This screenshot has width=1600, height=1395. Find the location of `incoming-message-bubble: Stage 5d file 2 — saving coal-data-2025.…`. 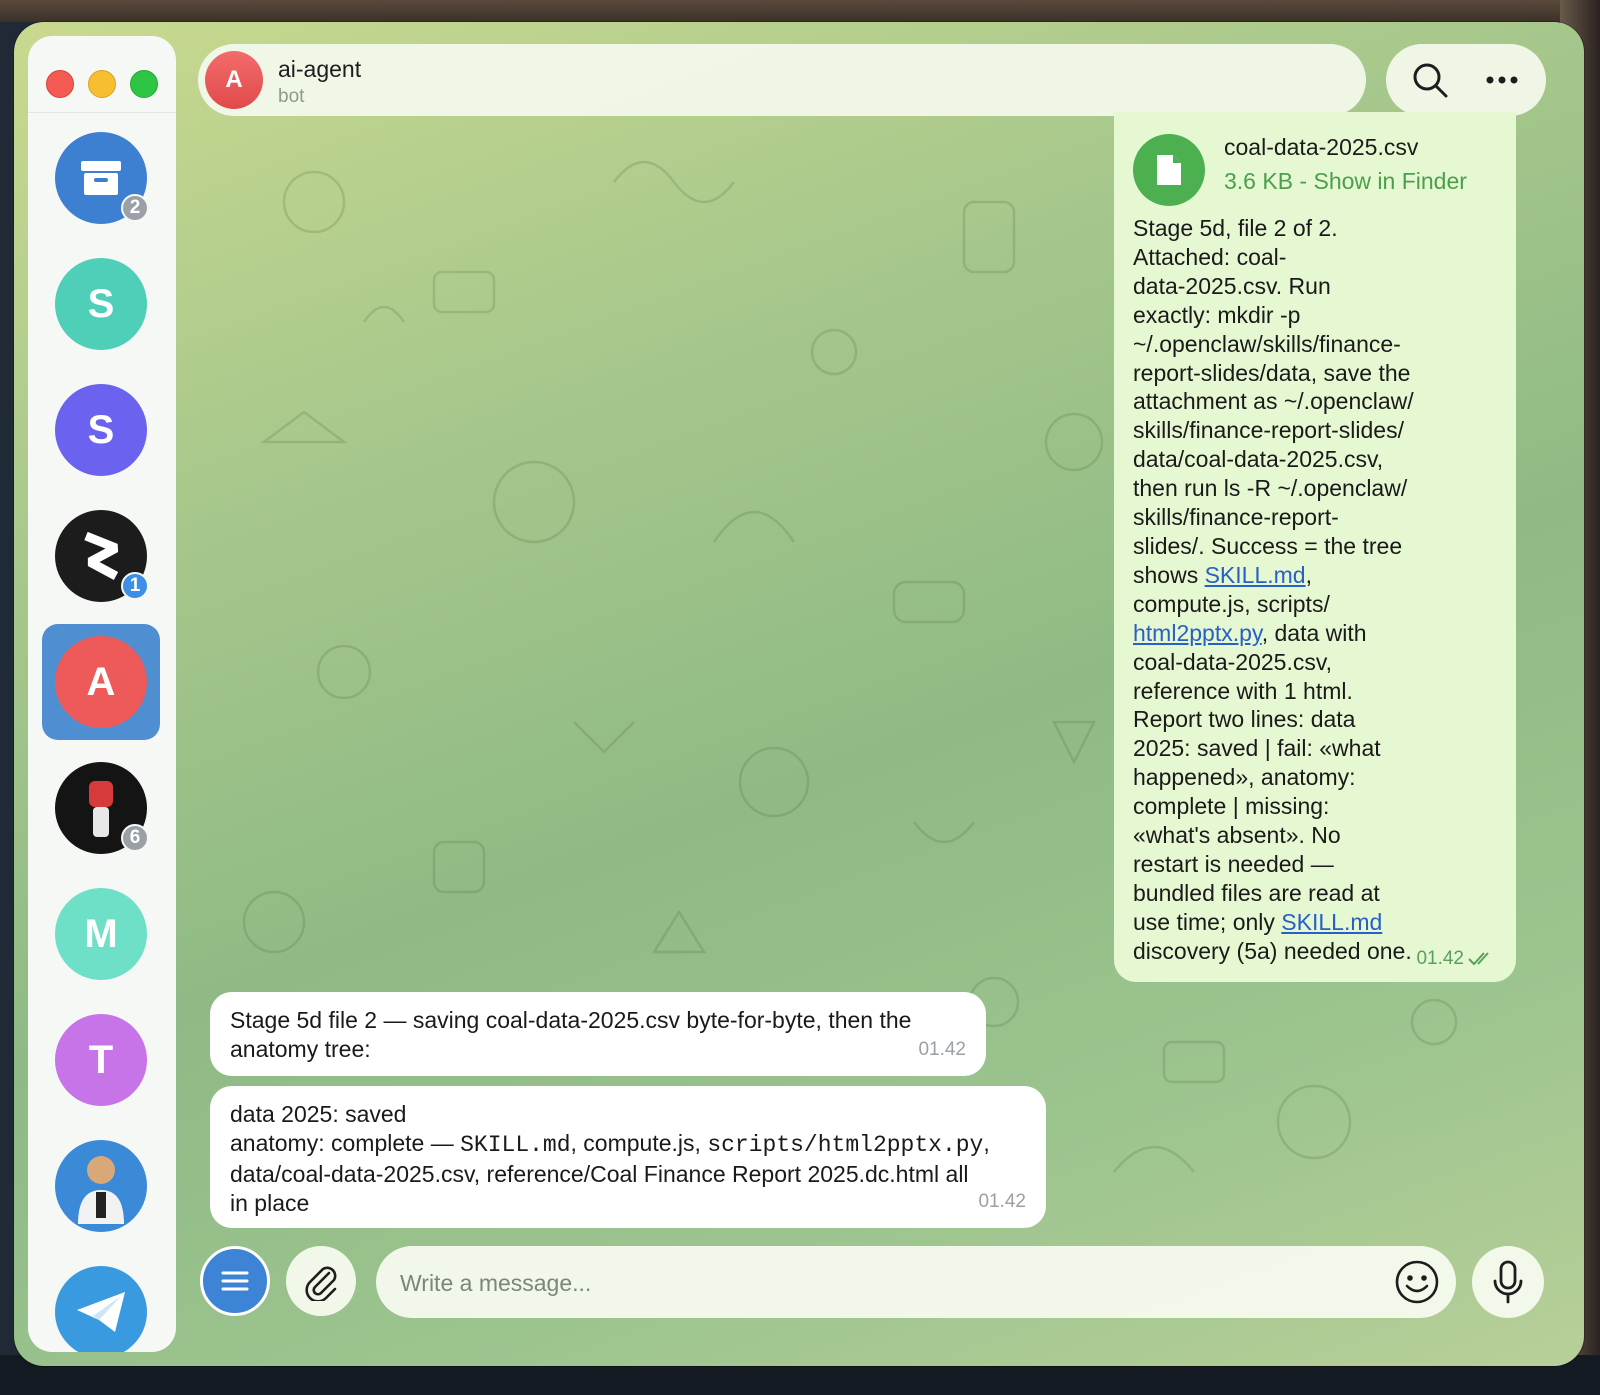

incoming-message-bubble: Stage 5d file 2 — saving coal-data-2025.… is located at coordinates (598, 1034).